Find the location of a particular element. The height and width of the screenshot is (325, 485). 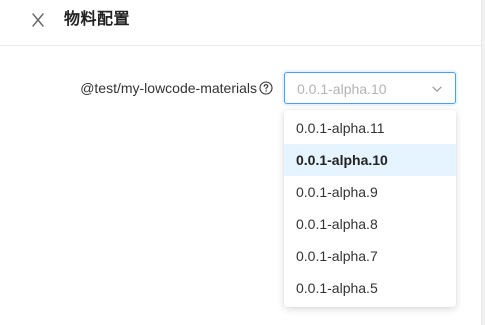

close-icon is located at coordinates (38, 20).